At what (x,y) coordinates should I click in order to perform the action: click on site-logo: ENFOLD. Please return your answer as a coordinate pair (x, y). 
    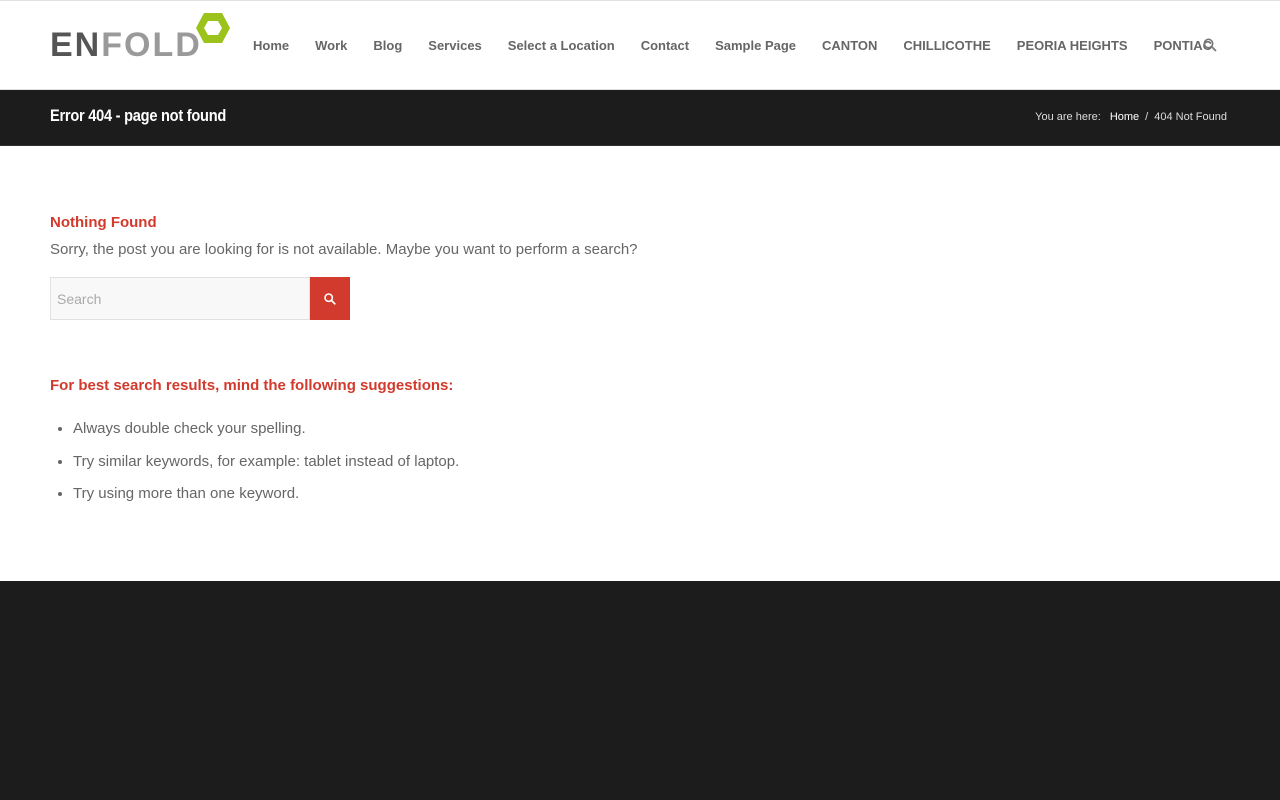
    Looking at the image, I should click on (141, 37).